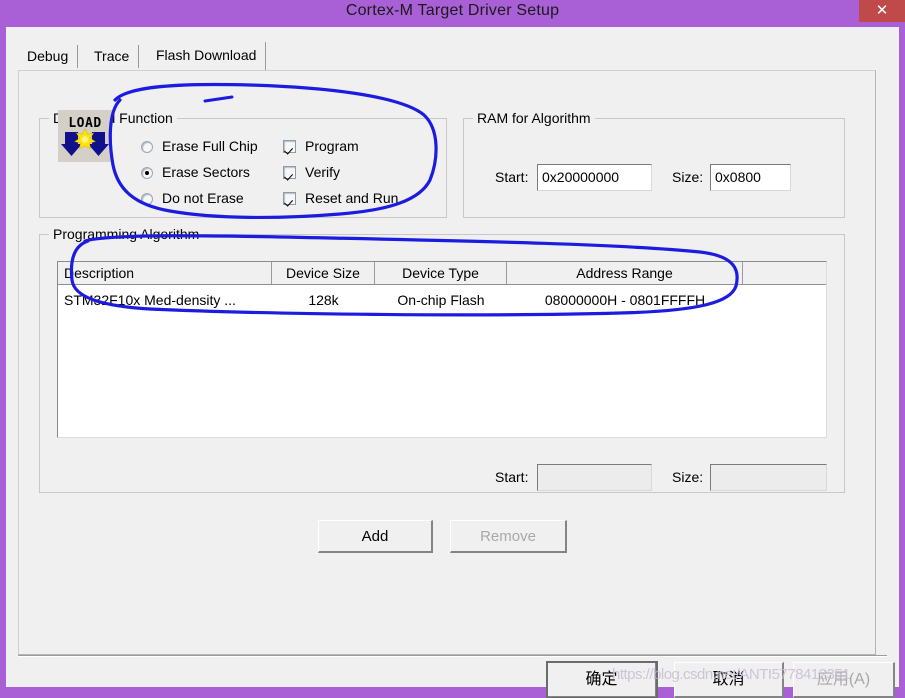 This screenshot has height=698, width=905. I want to click on ram-start-input: 0x20000000, so click(594, 177).